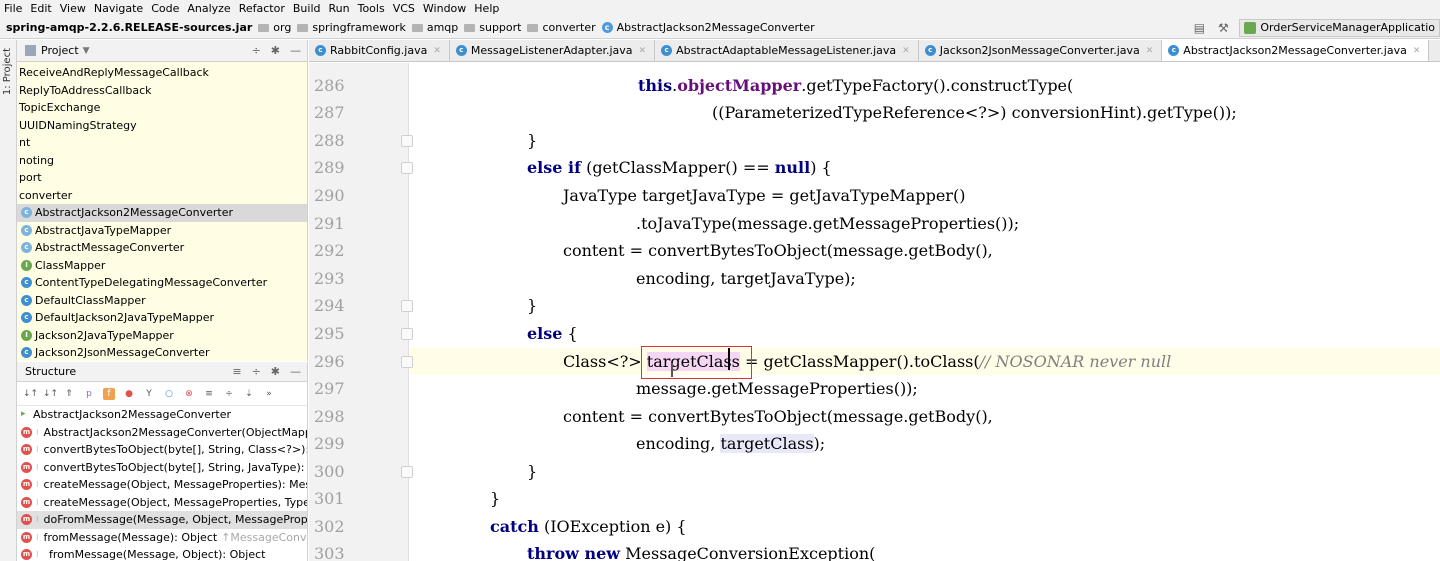 This screenshot has width=1440, height=561. I want to click on autoscroll-icon: ⇣, so click(249, 394).